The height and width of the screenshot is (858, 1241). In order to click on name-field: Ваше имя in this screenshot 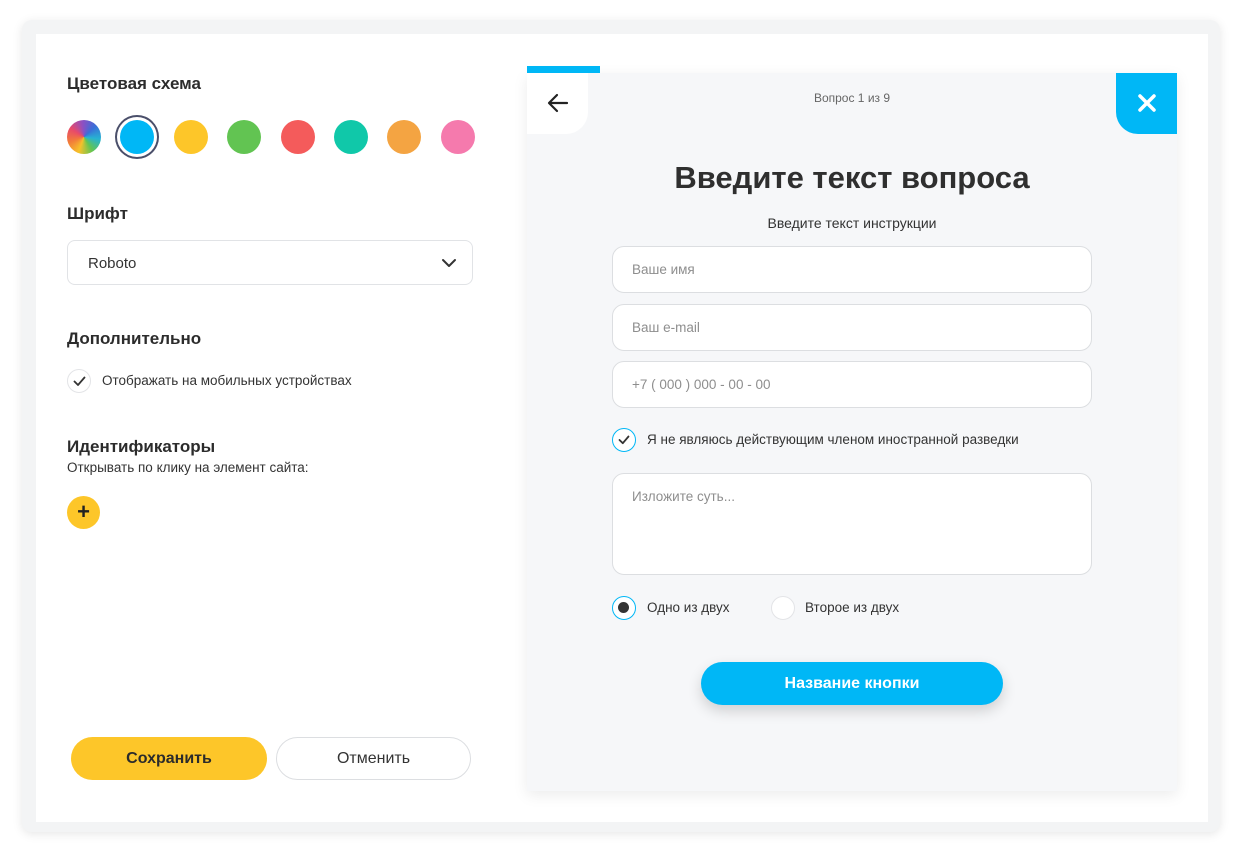, I will do `click(852, 269)`.